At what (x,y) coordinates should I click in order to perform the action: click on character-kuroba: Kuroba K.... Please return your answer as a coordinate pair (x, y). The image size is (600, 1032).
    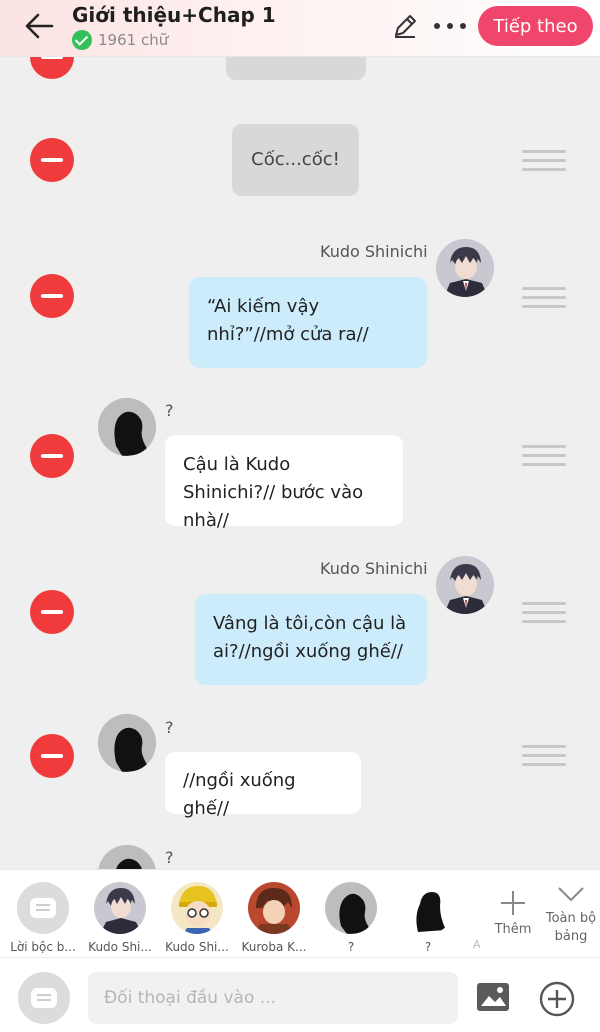
    Looking at the image, I should click on (274, 918).